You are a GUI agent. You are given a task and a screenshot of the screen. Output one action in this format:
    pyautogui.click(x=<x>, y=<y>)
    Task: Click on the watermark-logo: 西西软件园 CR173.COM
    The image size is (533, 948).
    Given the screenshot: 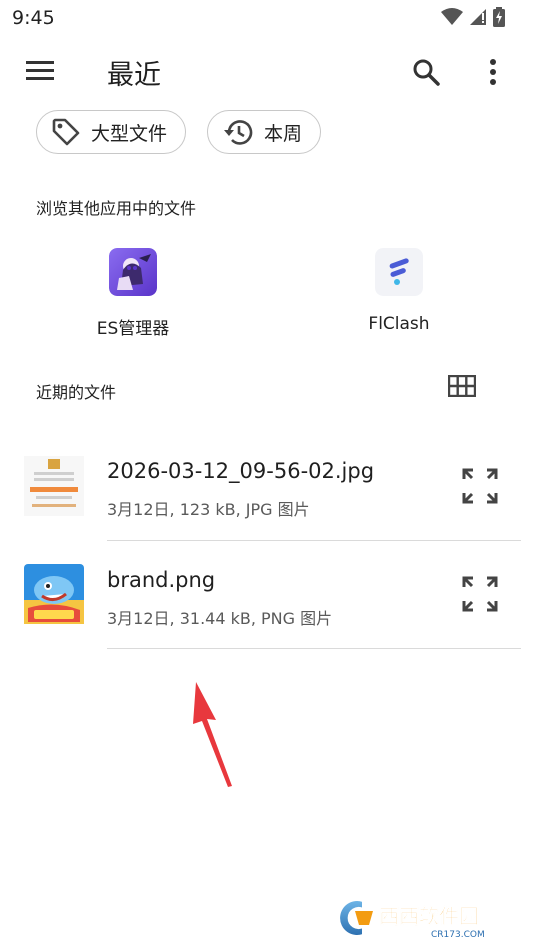 What is the action you would take?
    pyautogui.click(x=423, y=918)
    